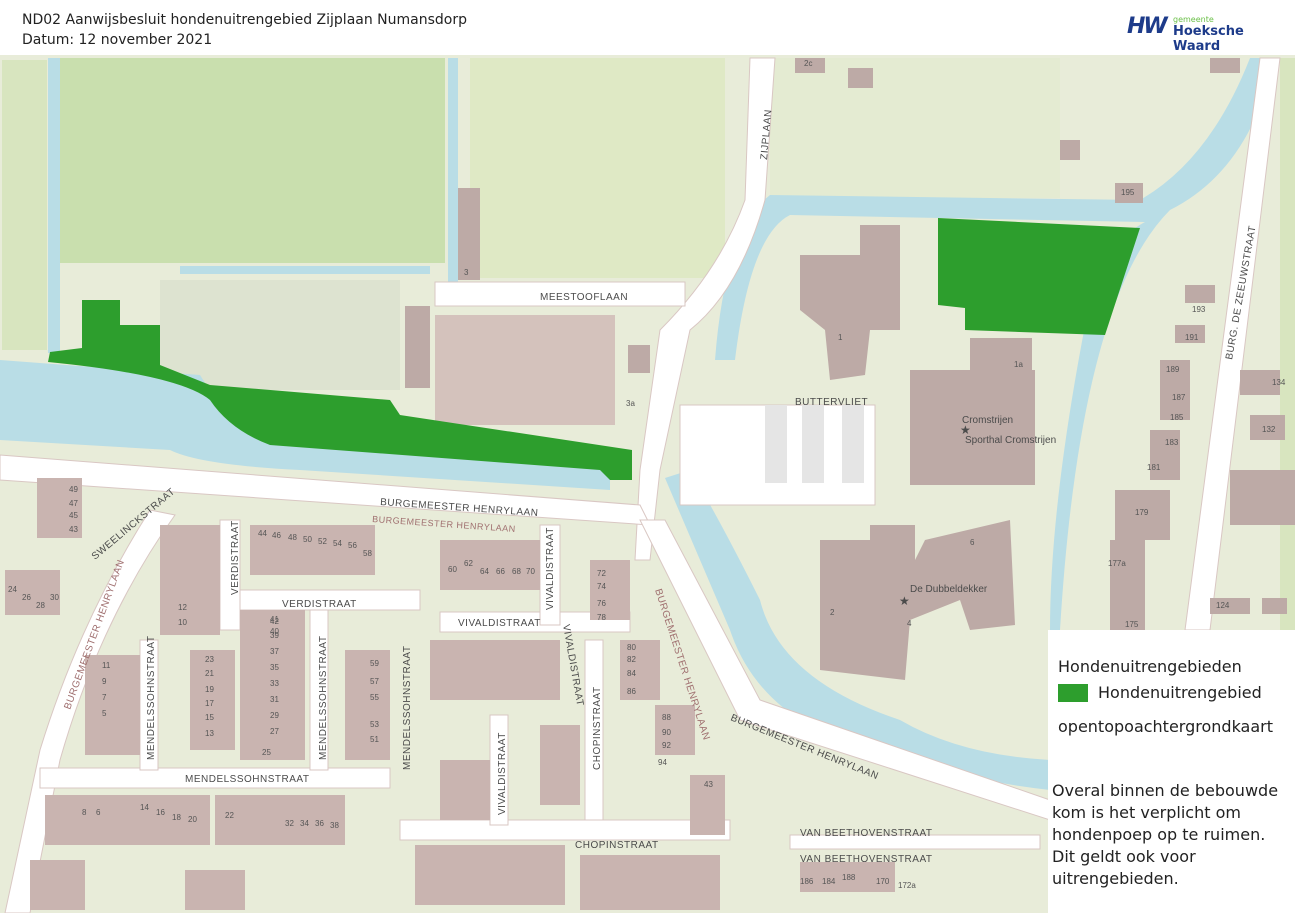  I want to click on map-date: Datum: 12 november 2021, so click(117, 40).